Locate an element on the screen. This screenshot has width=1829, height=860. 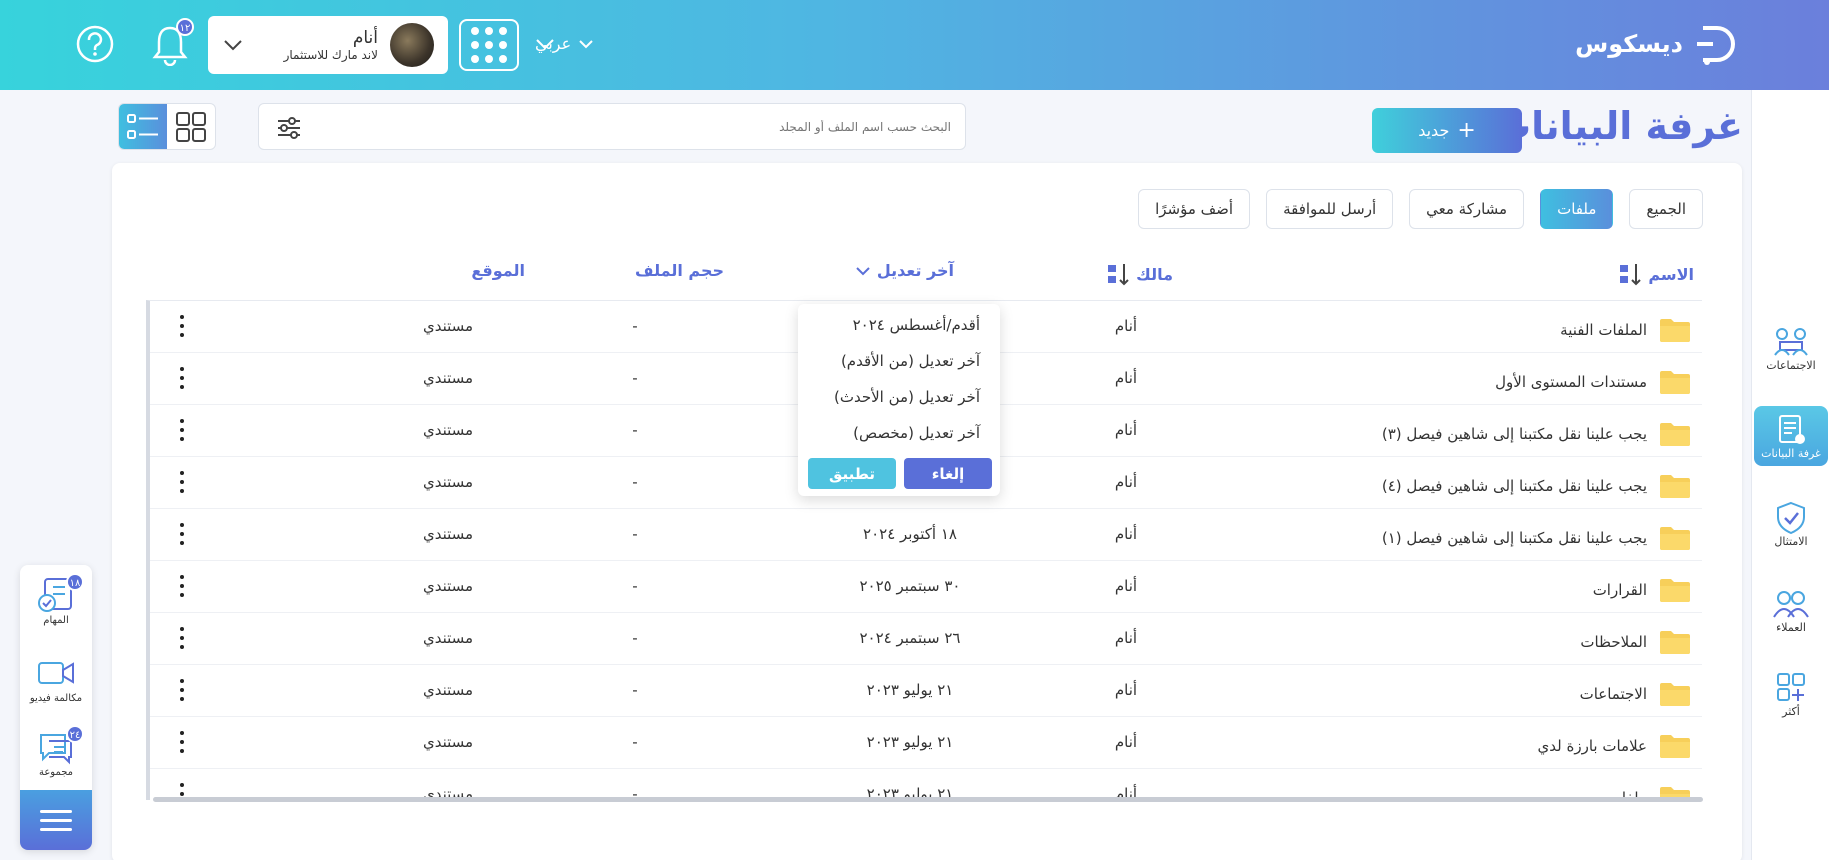
sort-option: آخر تعديل (من الأحدث) is located at coordinates (907, 397).